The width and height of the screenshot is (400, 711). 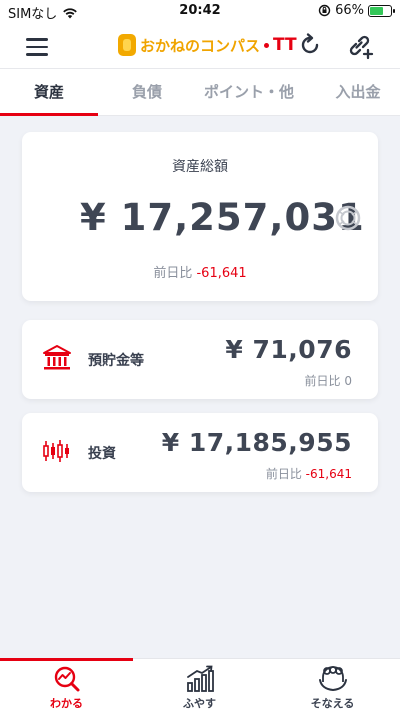 What do you see at coordinates (57, 357) in the screenshot?
I see `bank-icon` at bounding box center [57, 357].